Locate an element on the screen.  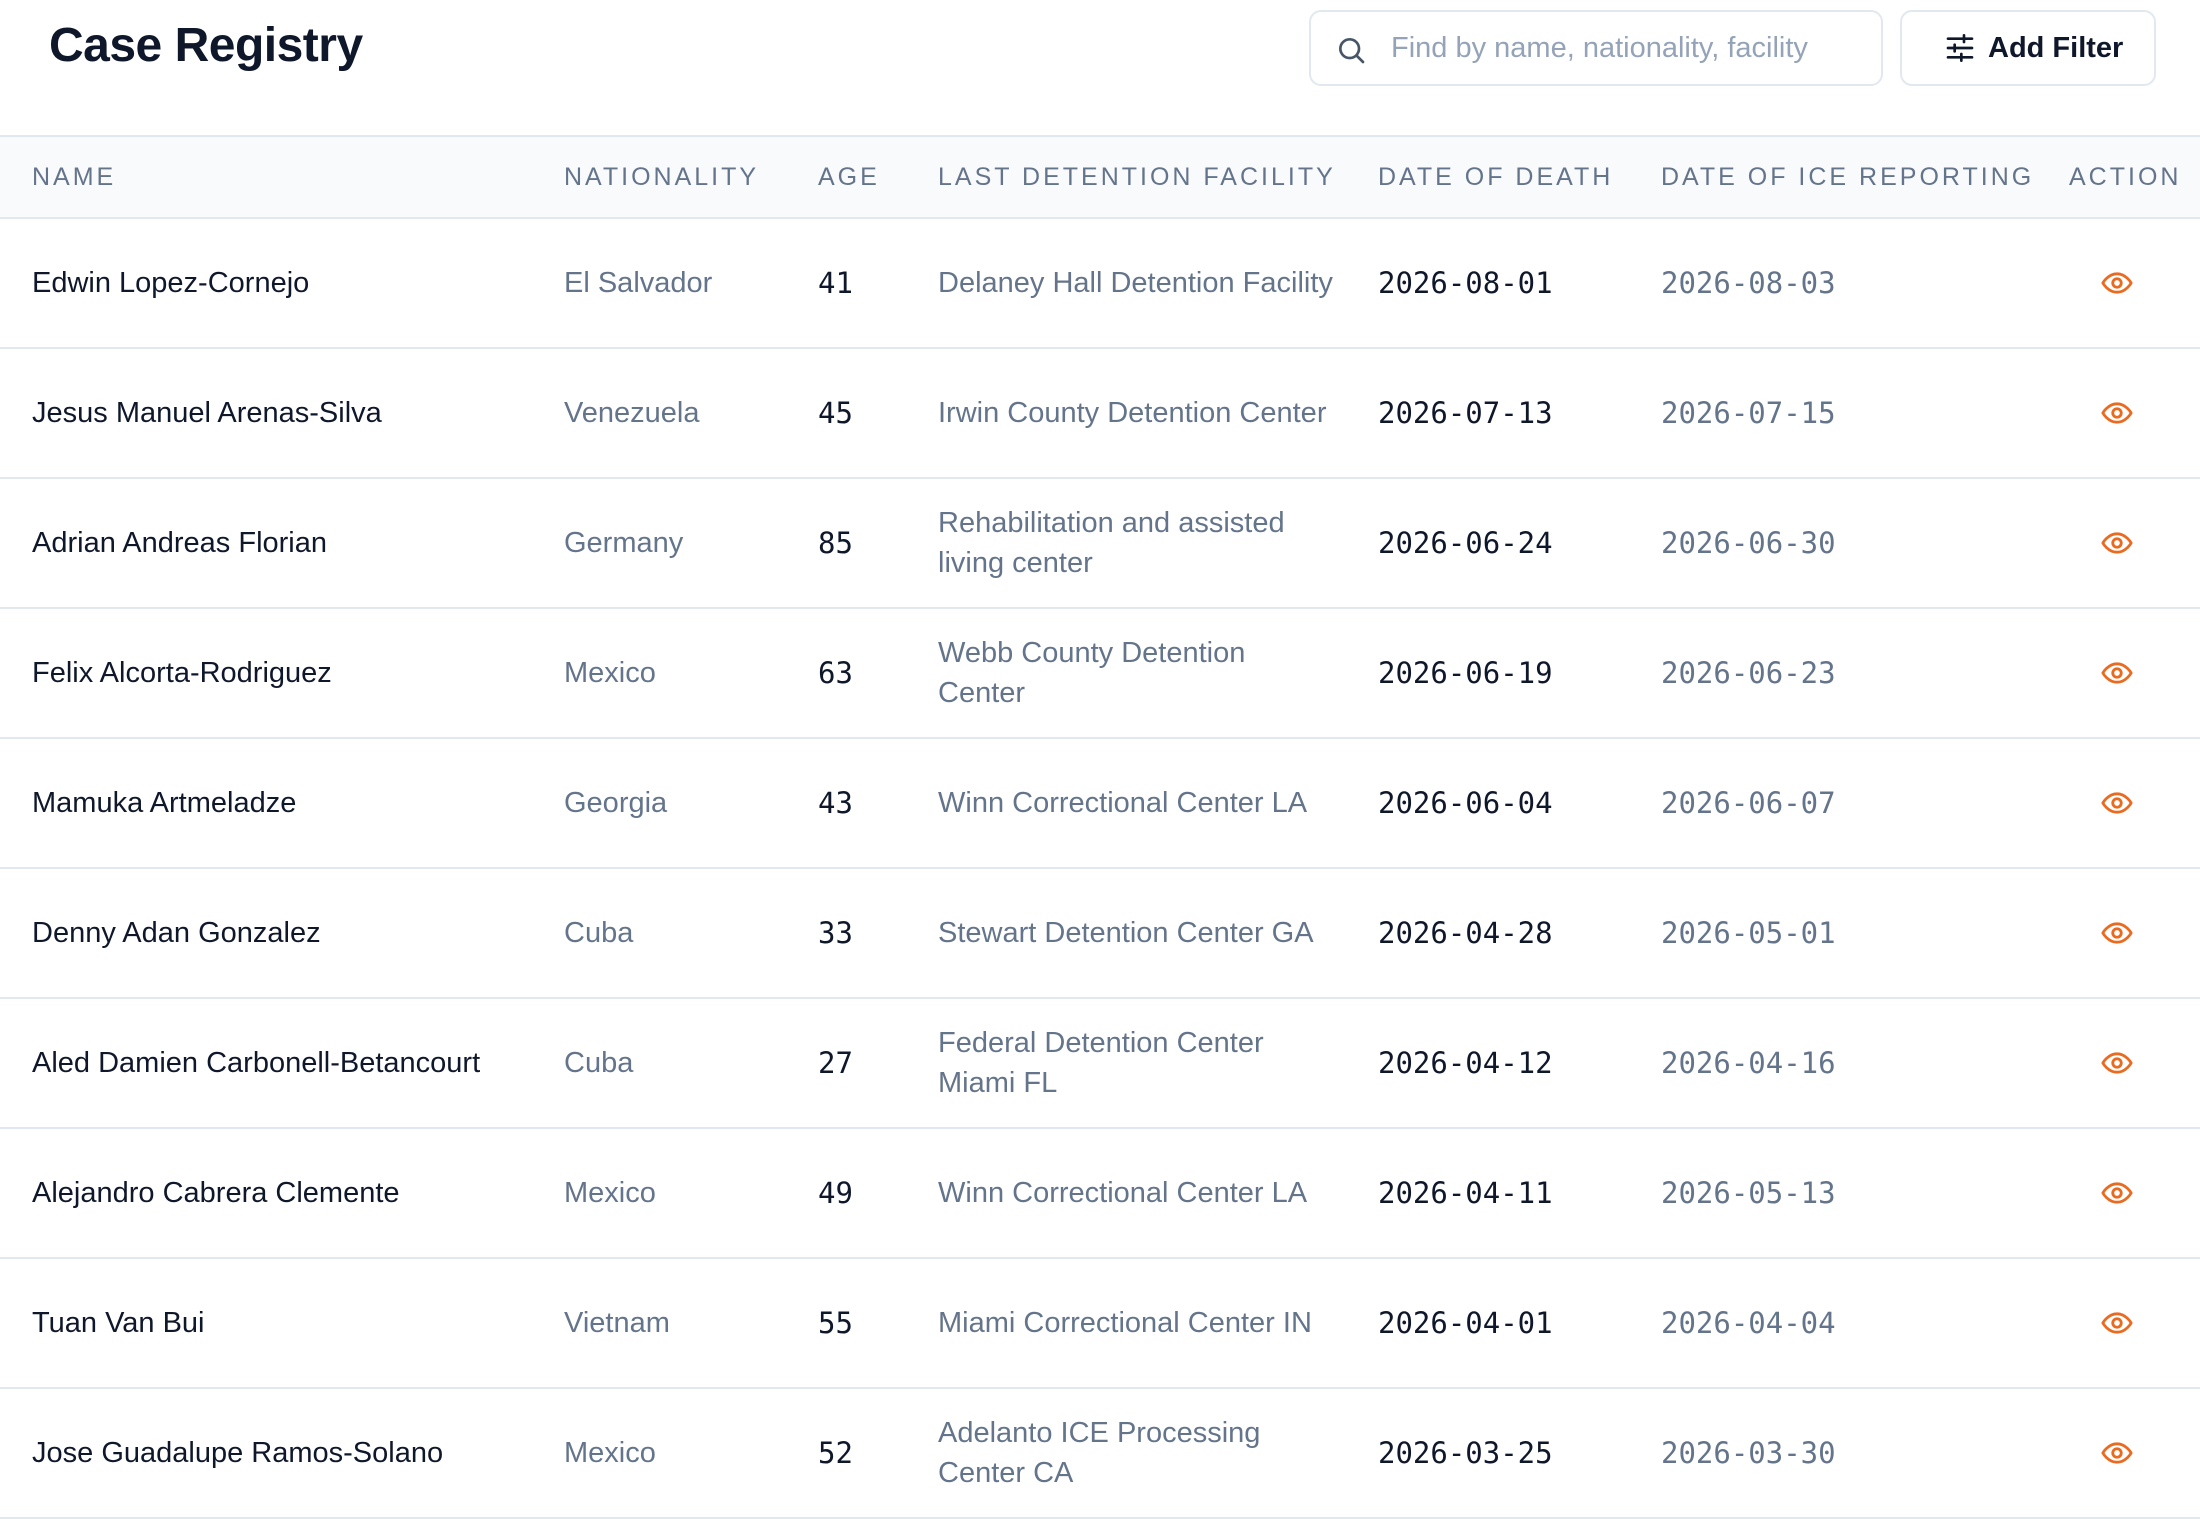
case-facility: Webb County Detention Center is located at coordinates (1158, 673).